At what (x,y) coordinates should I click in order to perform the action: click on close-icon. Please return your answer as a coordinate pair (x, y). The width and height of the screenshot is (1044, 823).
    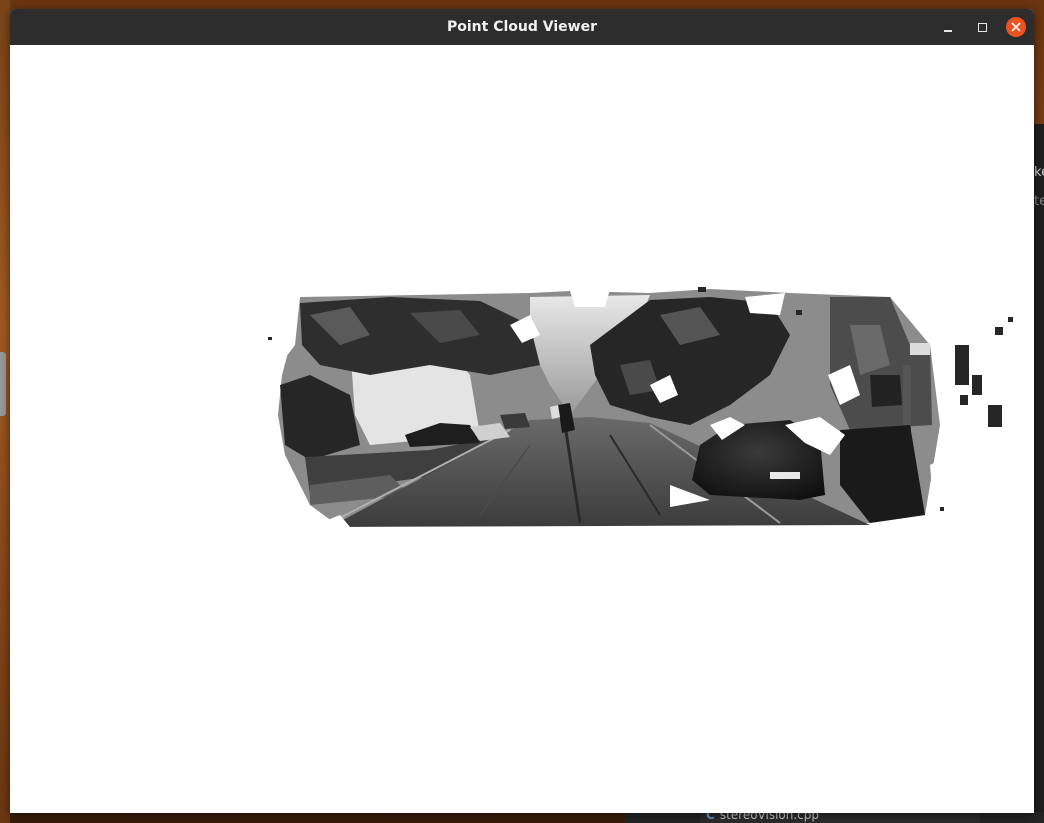
    Looking at the image, I should click on (1016, 27).